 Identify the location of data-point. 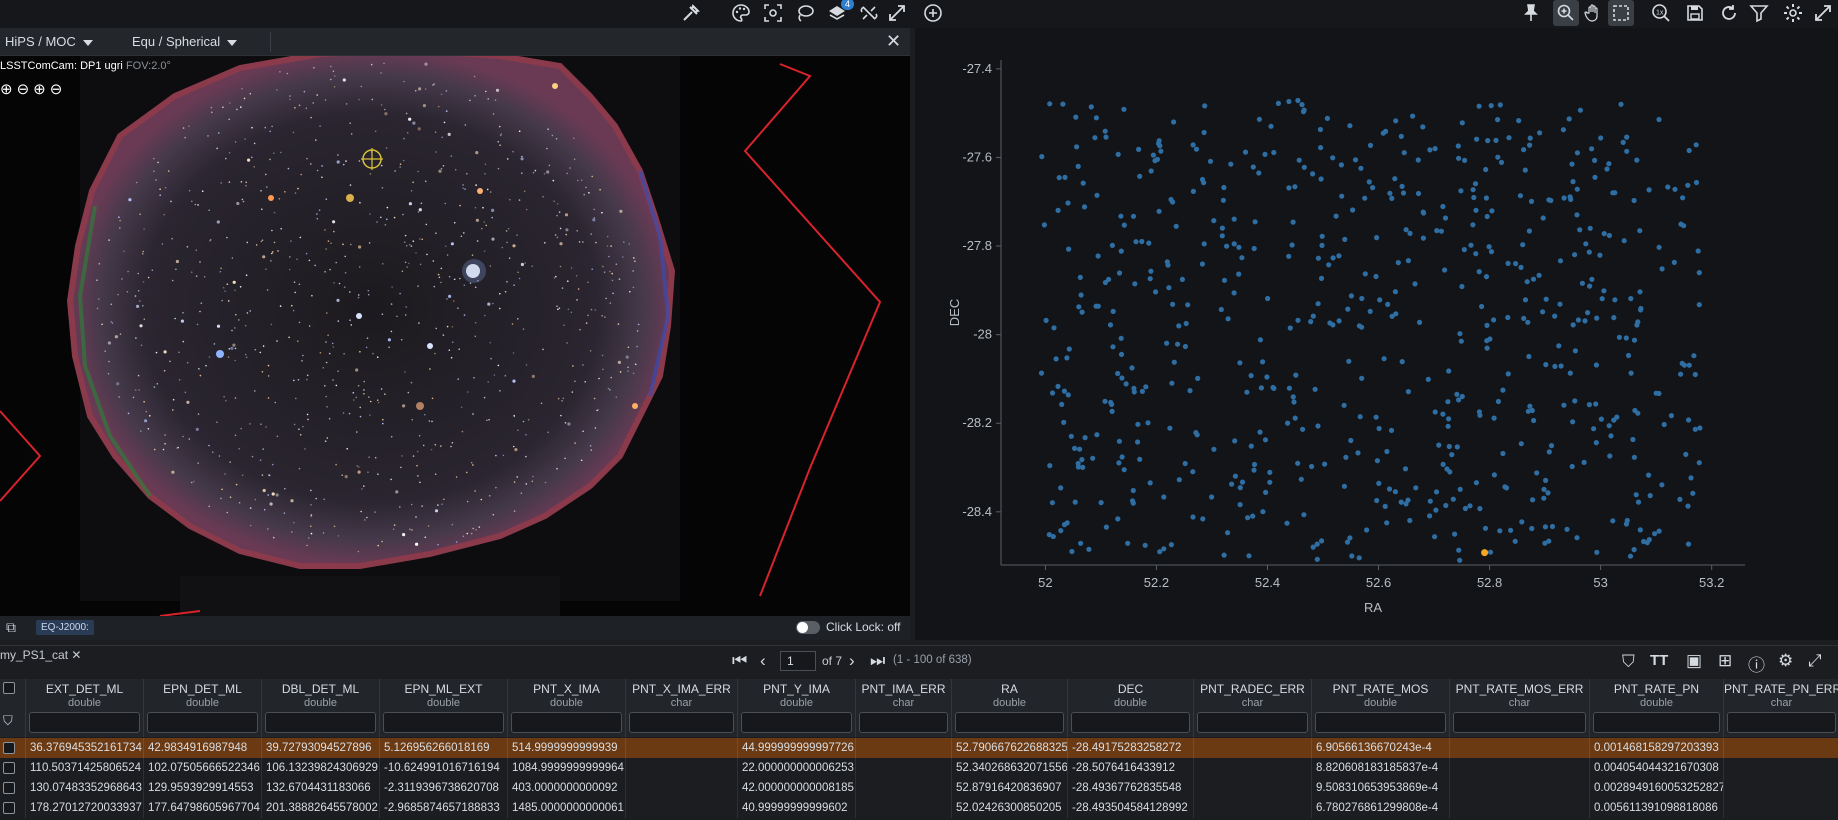
(1239, 274).